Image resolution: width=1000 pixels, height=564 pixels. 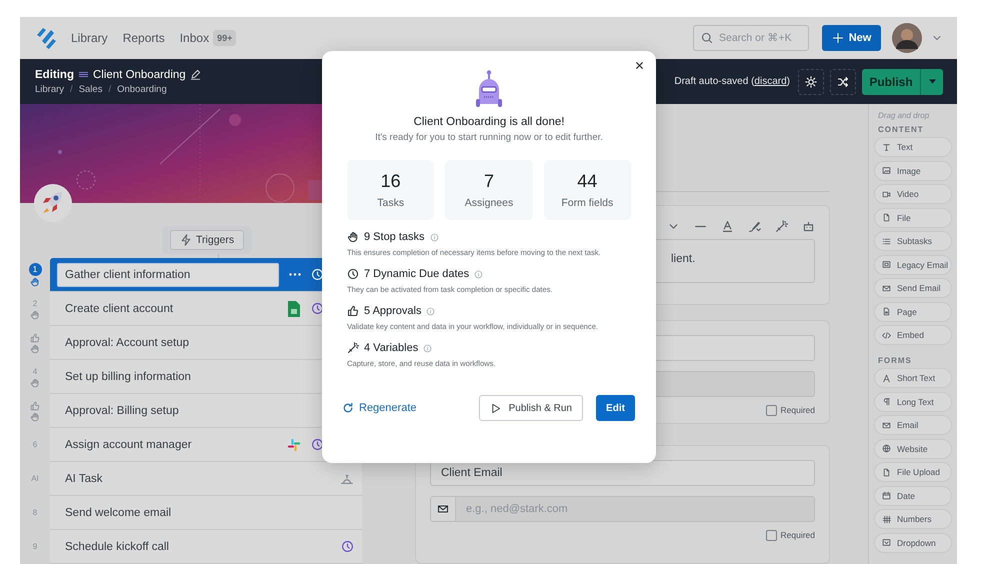 I want to click on discard-link: discard, so click(x=770, y=81).